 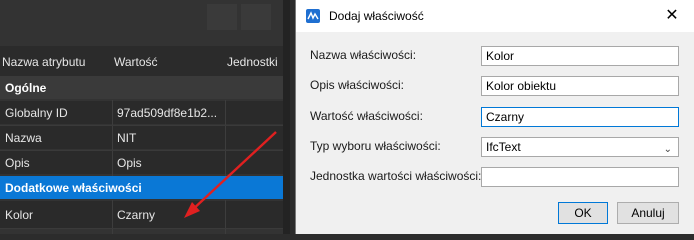 I want to click on dialog-title: Dodaj właściwość, so click(x=376, y=16).